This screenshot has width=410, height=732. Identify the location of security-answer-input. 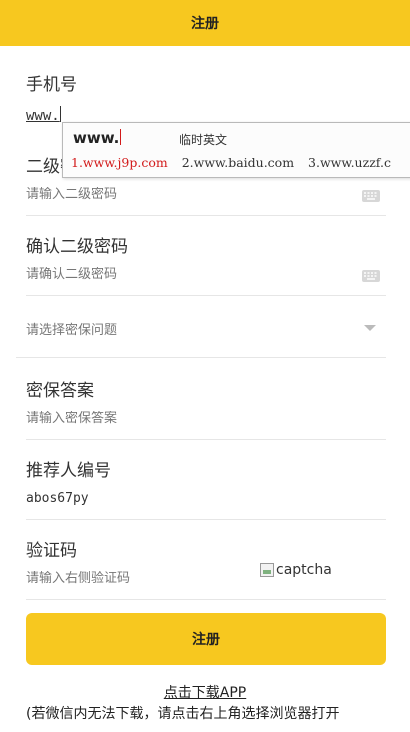
(196, 418).